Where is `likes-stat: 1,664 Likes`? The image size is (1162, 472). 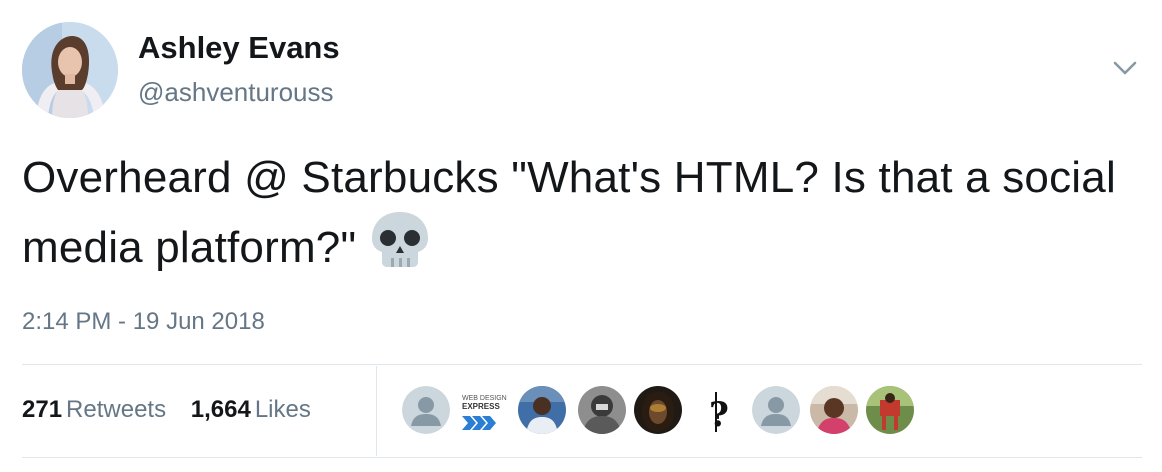 likes-stat: 1,664 Likes is located at coordinates (251, 409).